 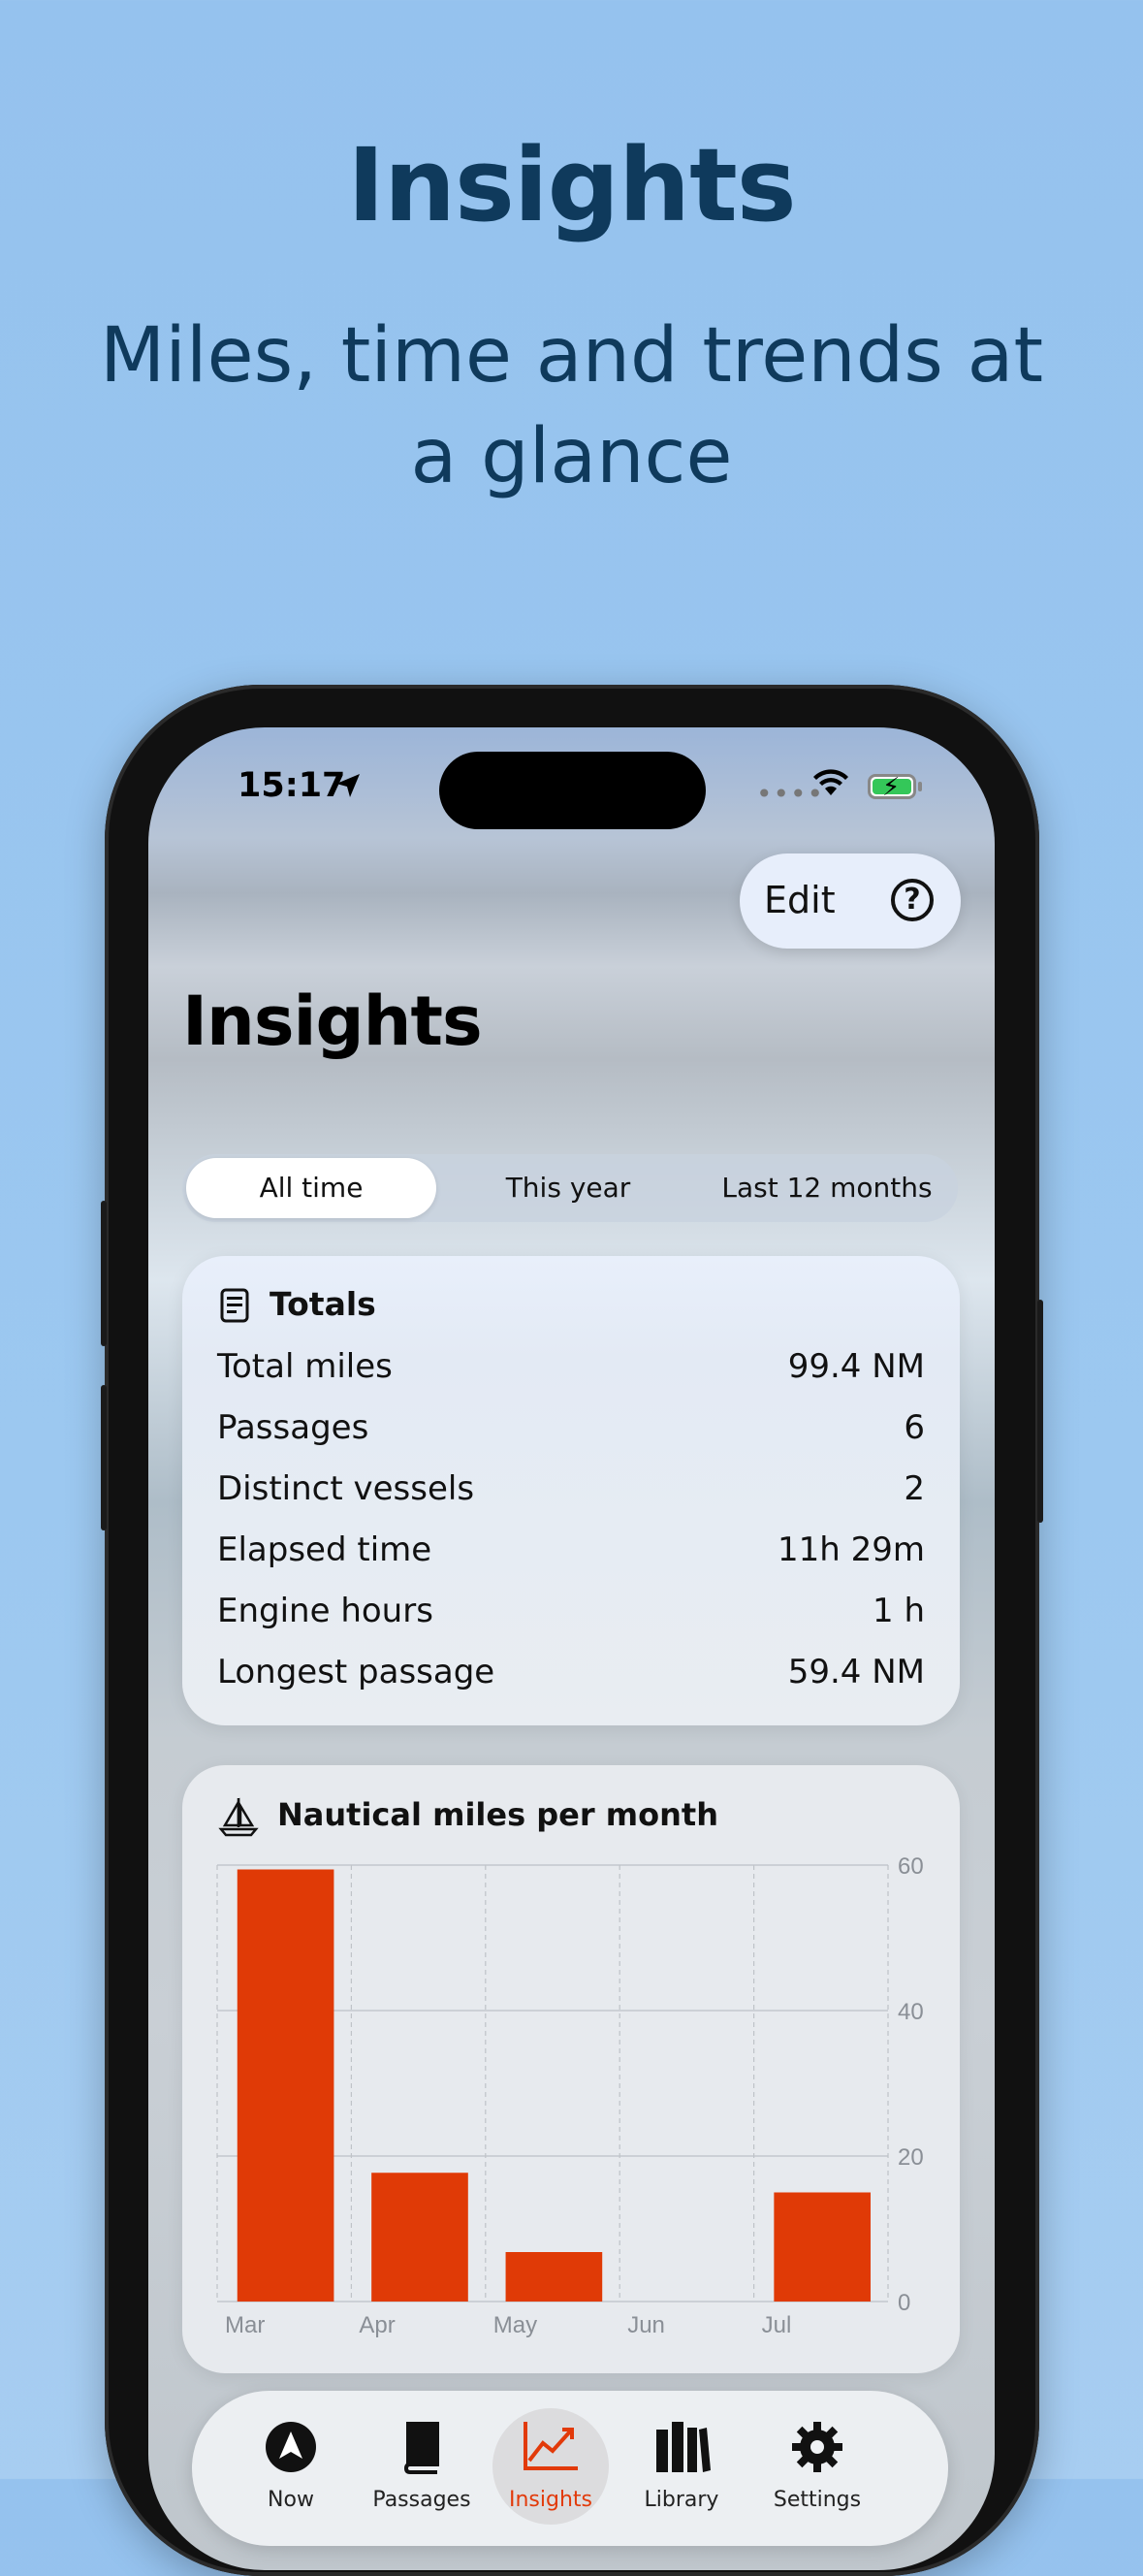 I want to click on y-tick-label: 40, so click(x=911, y=2012).